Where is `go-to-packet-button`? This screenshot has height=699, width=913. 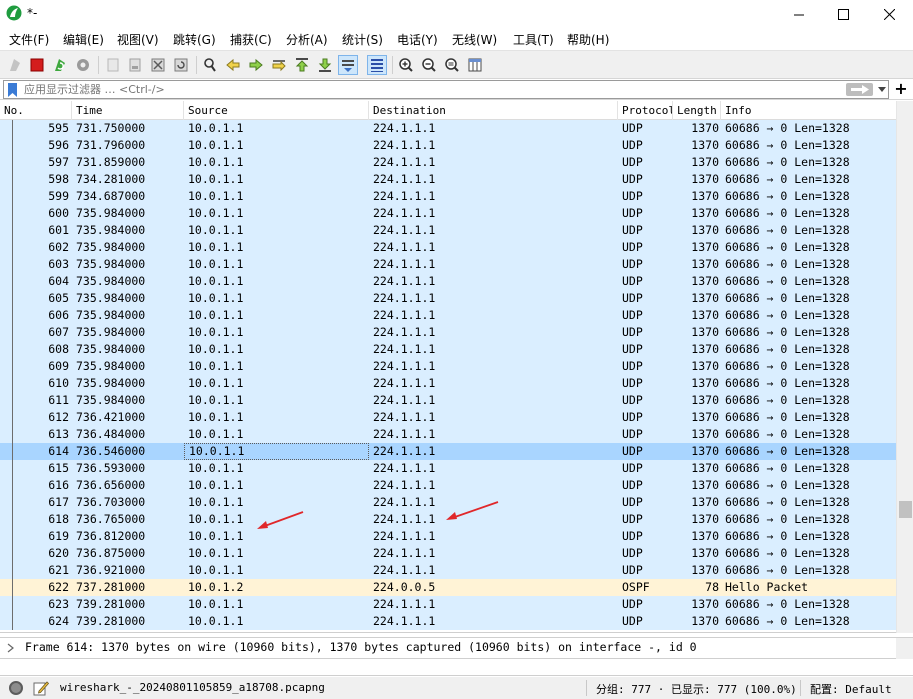
go-to-packet-button is located at coordinates (279, 65).